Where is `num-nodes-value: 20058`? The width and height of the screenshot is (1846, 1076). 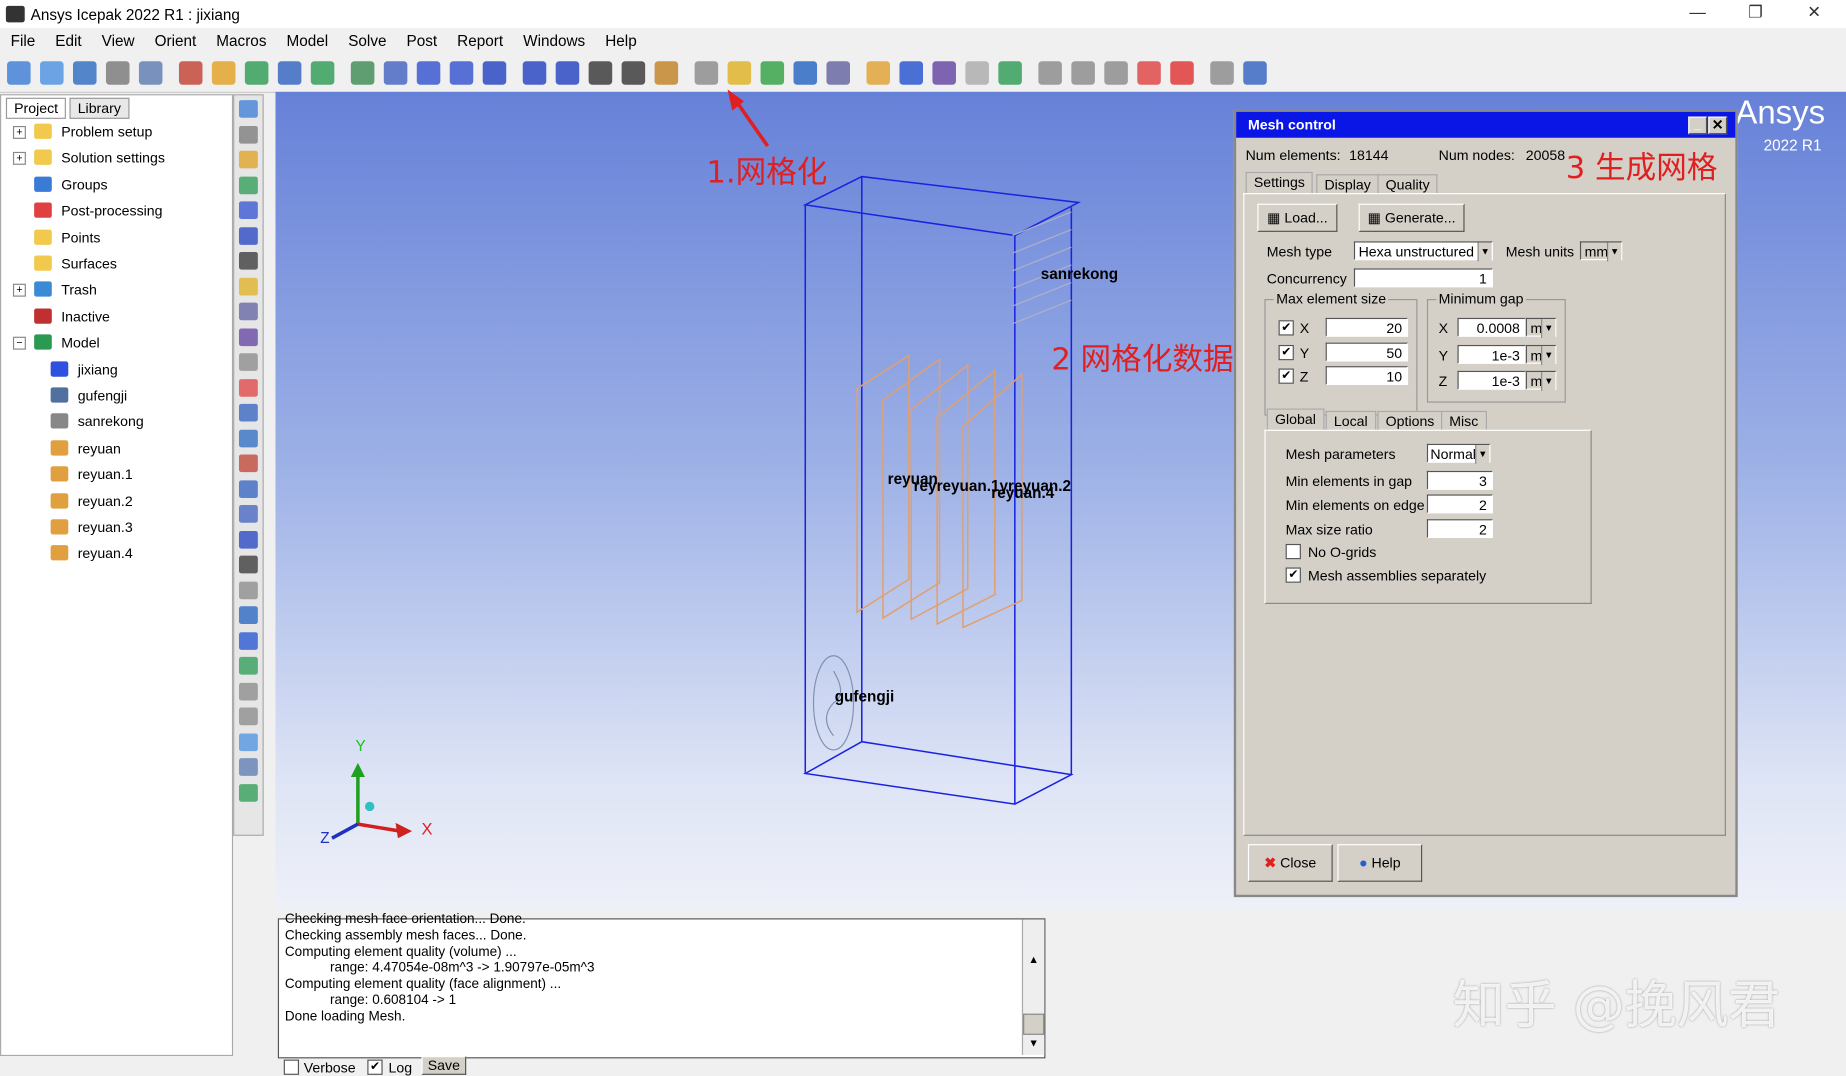
num-nodes-value: 20058 is located at coordinates (1545, 155).